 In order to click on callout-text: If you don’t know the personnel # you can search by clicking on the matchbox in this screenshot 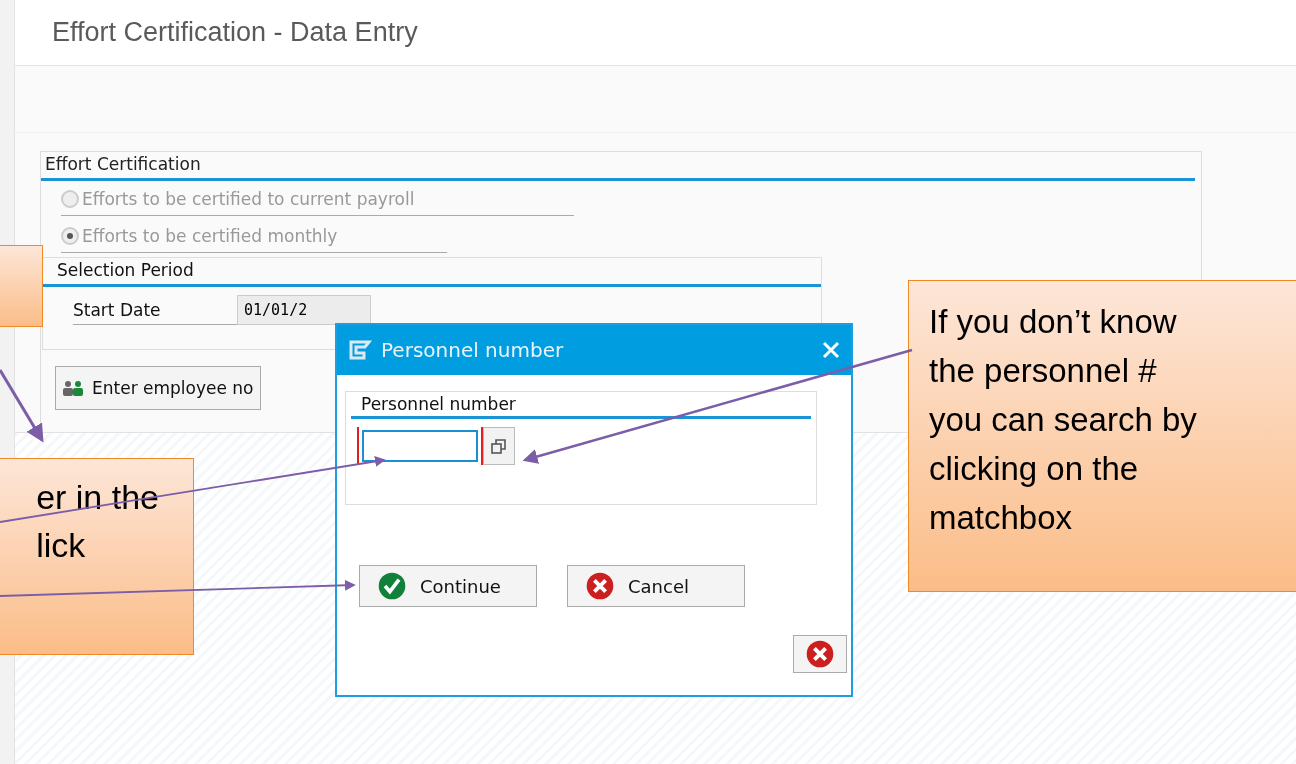, I will do `click(1063, 420)`.